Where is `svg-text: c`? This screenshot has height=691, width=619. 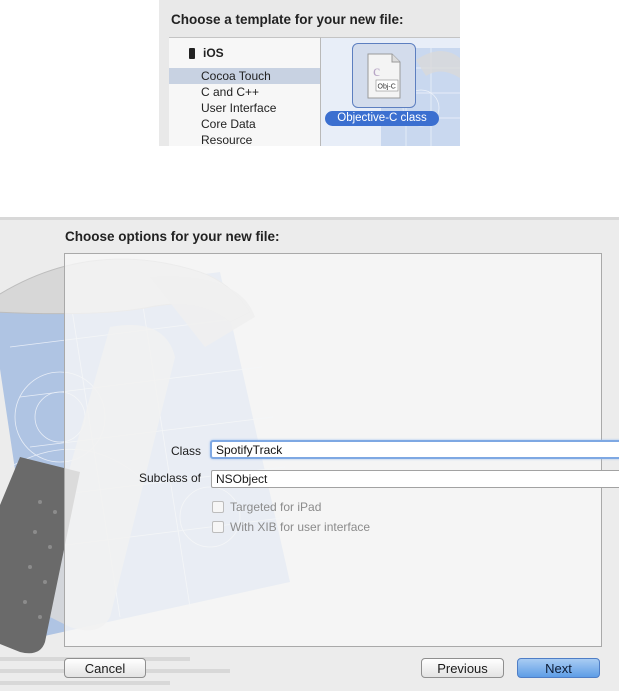
svg-text: c is located at coordinates (376, 71).